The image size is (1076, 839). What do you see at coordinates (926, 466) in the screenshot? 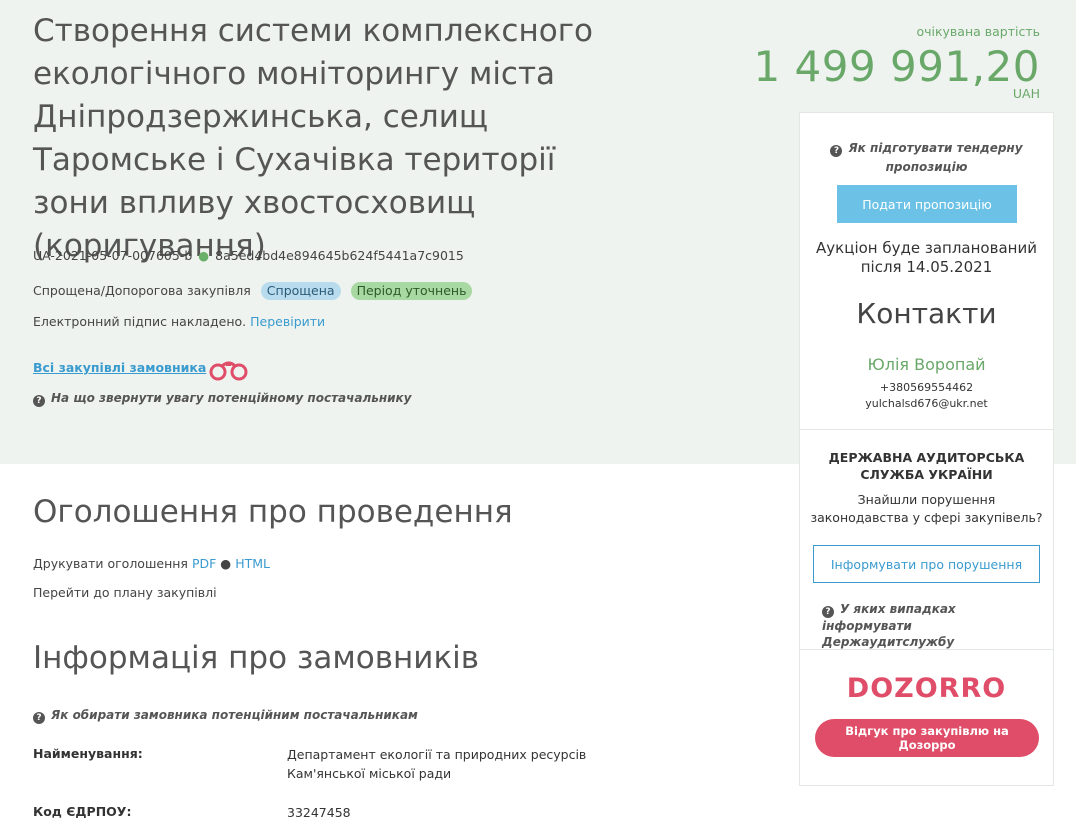
I see `audit-service-title: ДЕРЖАВНА АУДИТОРСЬКА СЛУЖБА УКРАЇНИ` at bounding box center [926, 466].